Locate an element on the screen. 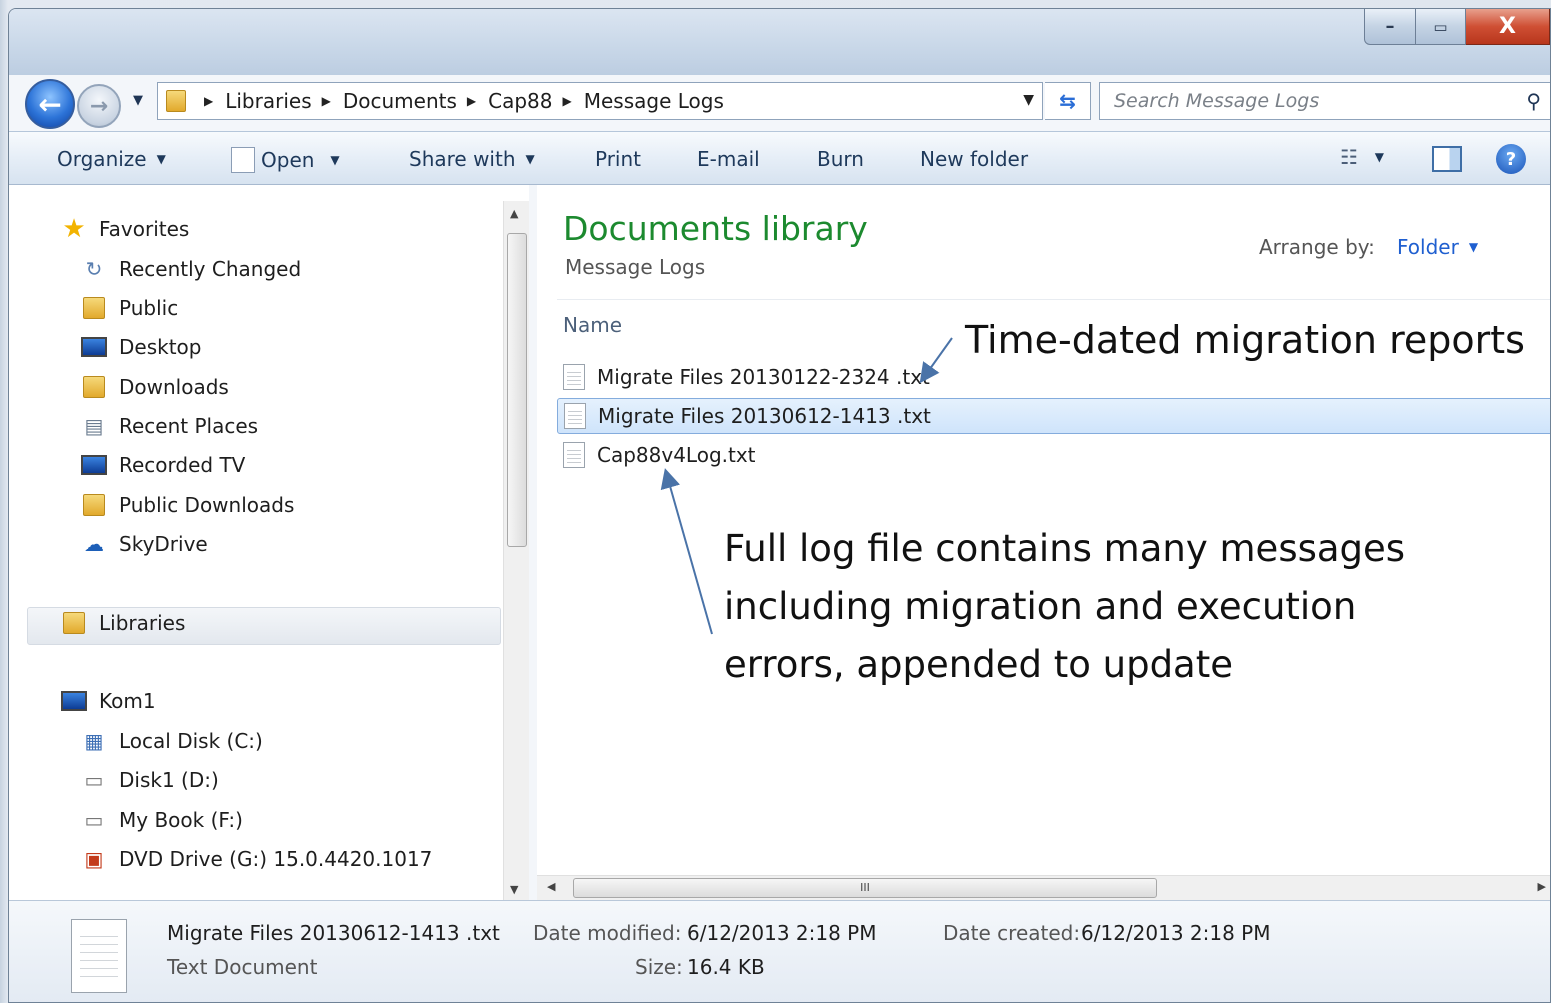 This screenshot has height=1003, width=1551. document-icon is located at coordinates (243, 160).